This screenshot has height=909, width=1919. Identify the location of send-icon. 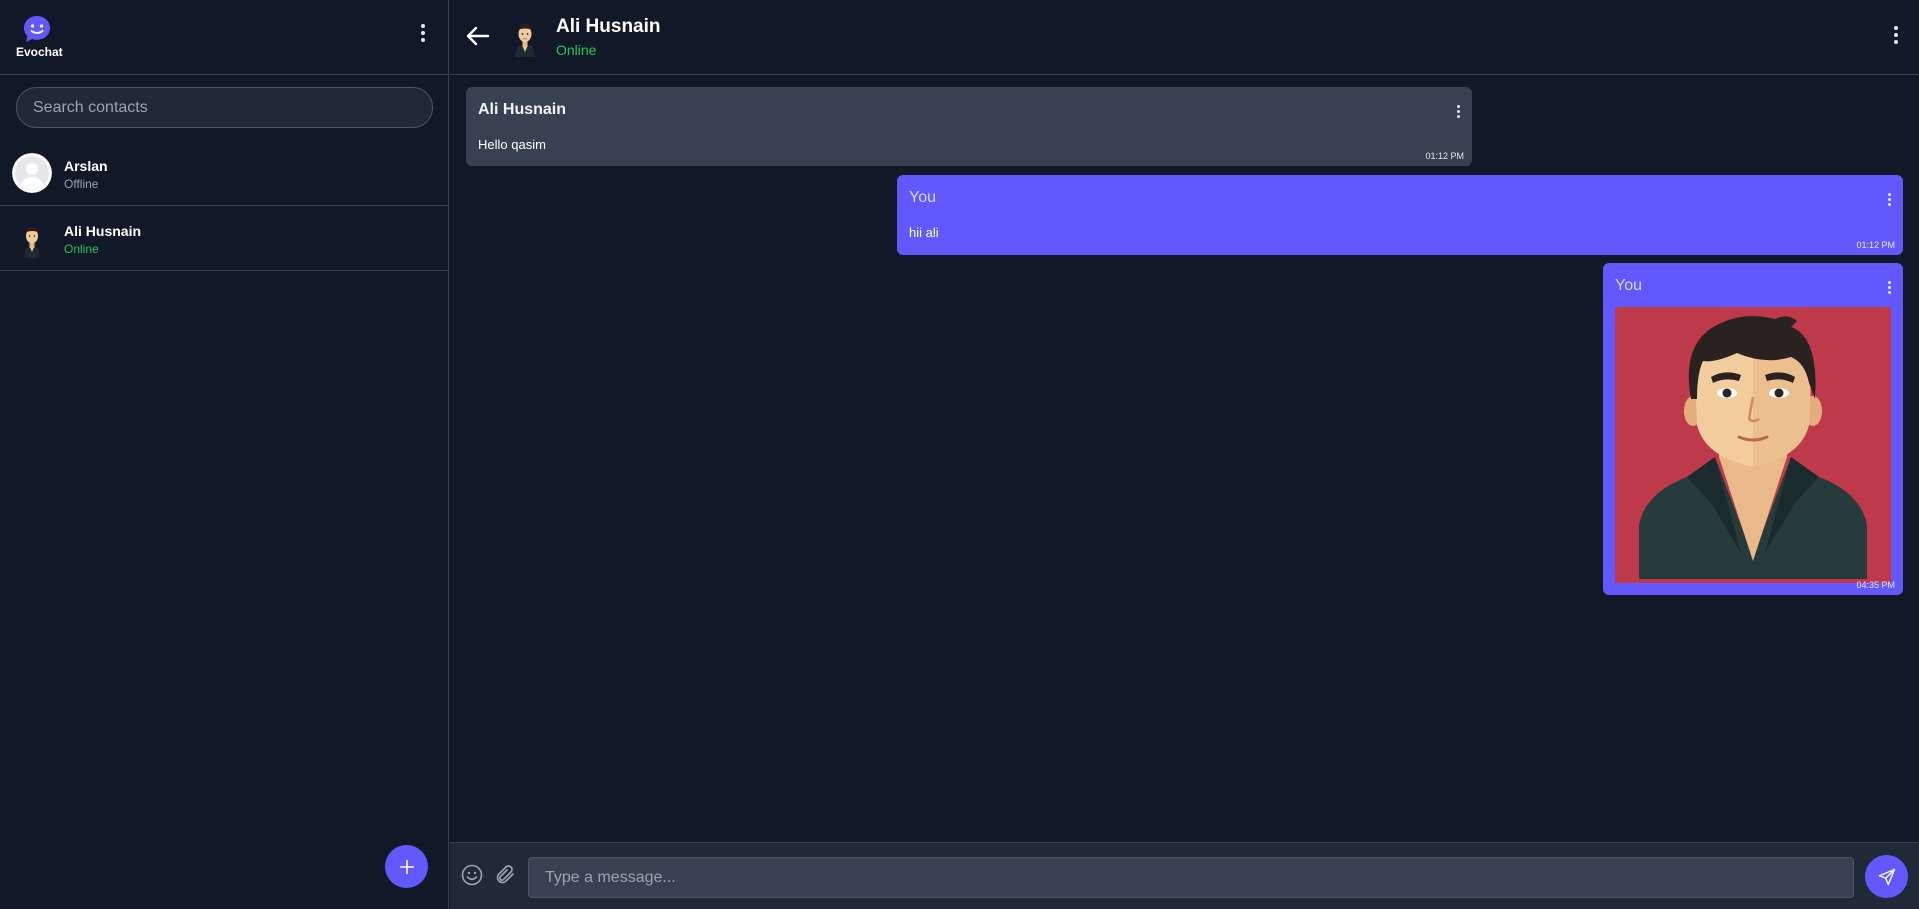
(1886, 876).